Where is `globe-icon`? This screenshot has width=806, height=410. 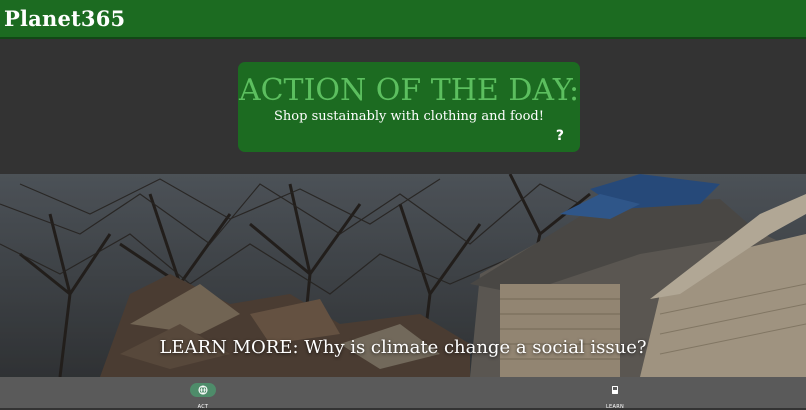 globe-icon is located at coordinates (203, 390).